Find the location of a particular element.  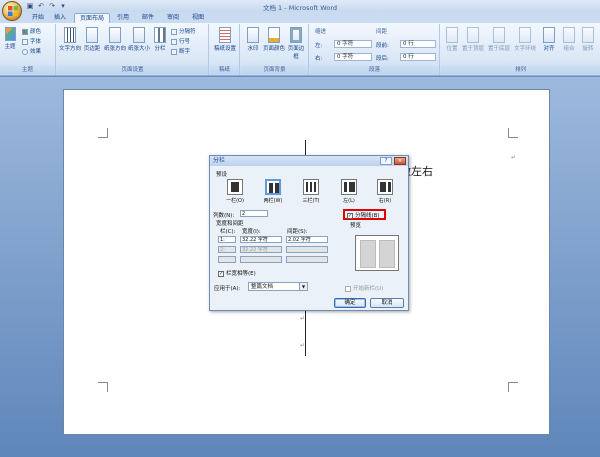

send-back-button: 置于底层 is located at coordinates (499, 39).